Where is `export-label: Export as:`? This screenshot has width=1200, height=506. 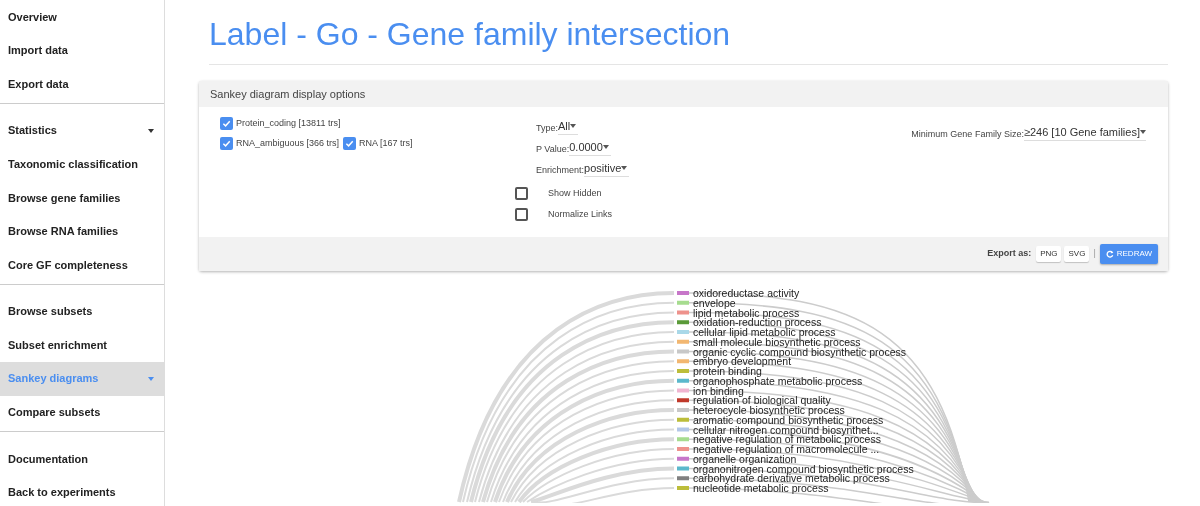 export-label: Export as: is located at coordinates (1009, 254).